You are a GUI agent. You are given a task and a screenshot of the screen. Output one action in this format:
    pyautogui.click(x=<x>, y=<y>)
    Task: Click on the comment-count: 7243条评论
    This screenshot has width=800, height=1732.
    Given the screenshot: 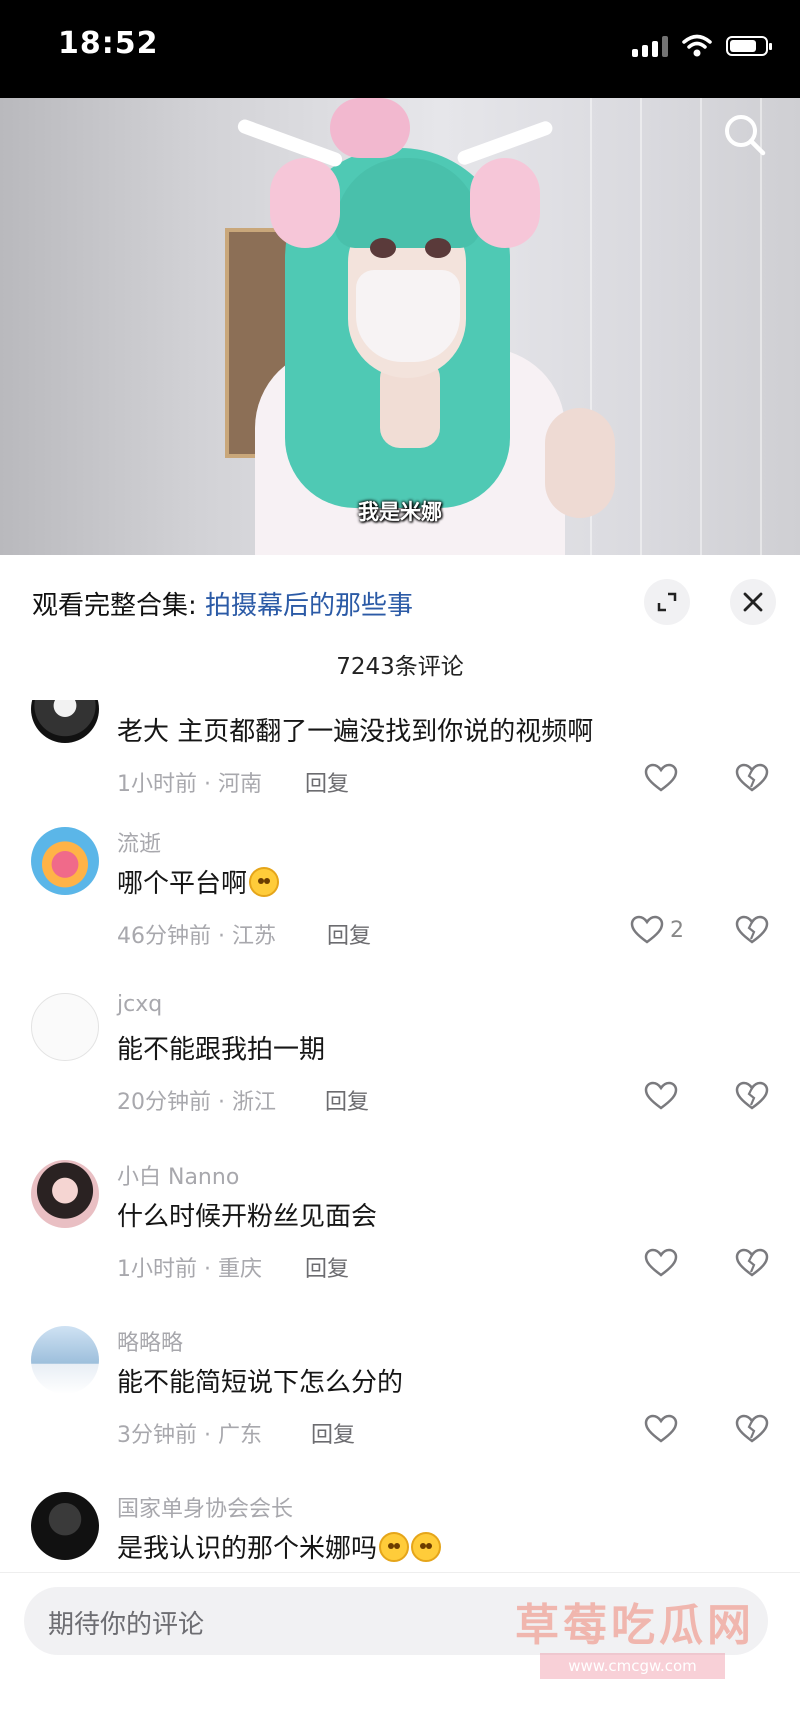 What is the action you would take?
    pyautogui.click(x=400, y=667)
    